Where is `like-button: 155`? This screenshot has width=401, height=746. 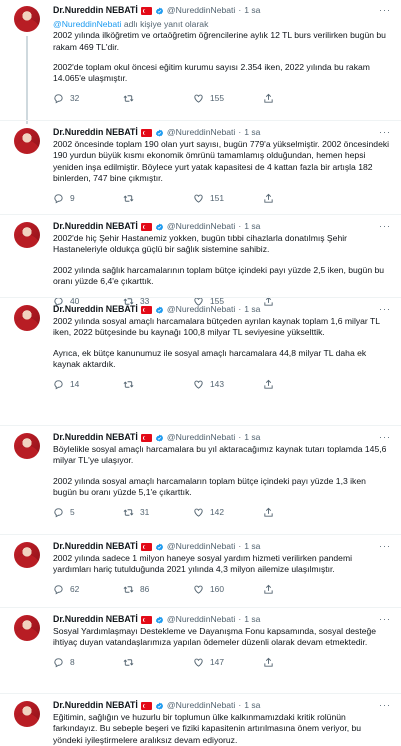
like-button: 155 is located at coordinates (228, 98).